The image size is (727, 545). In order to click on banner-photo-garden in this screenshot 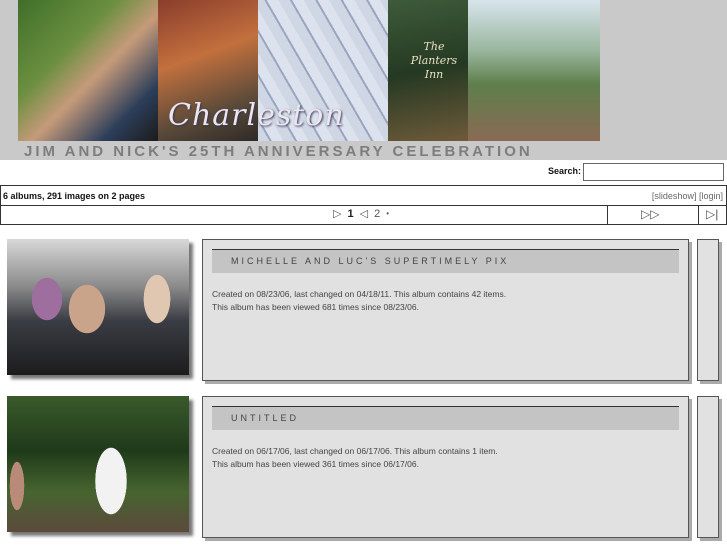, I will do `click(534, 70)`.